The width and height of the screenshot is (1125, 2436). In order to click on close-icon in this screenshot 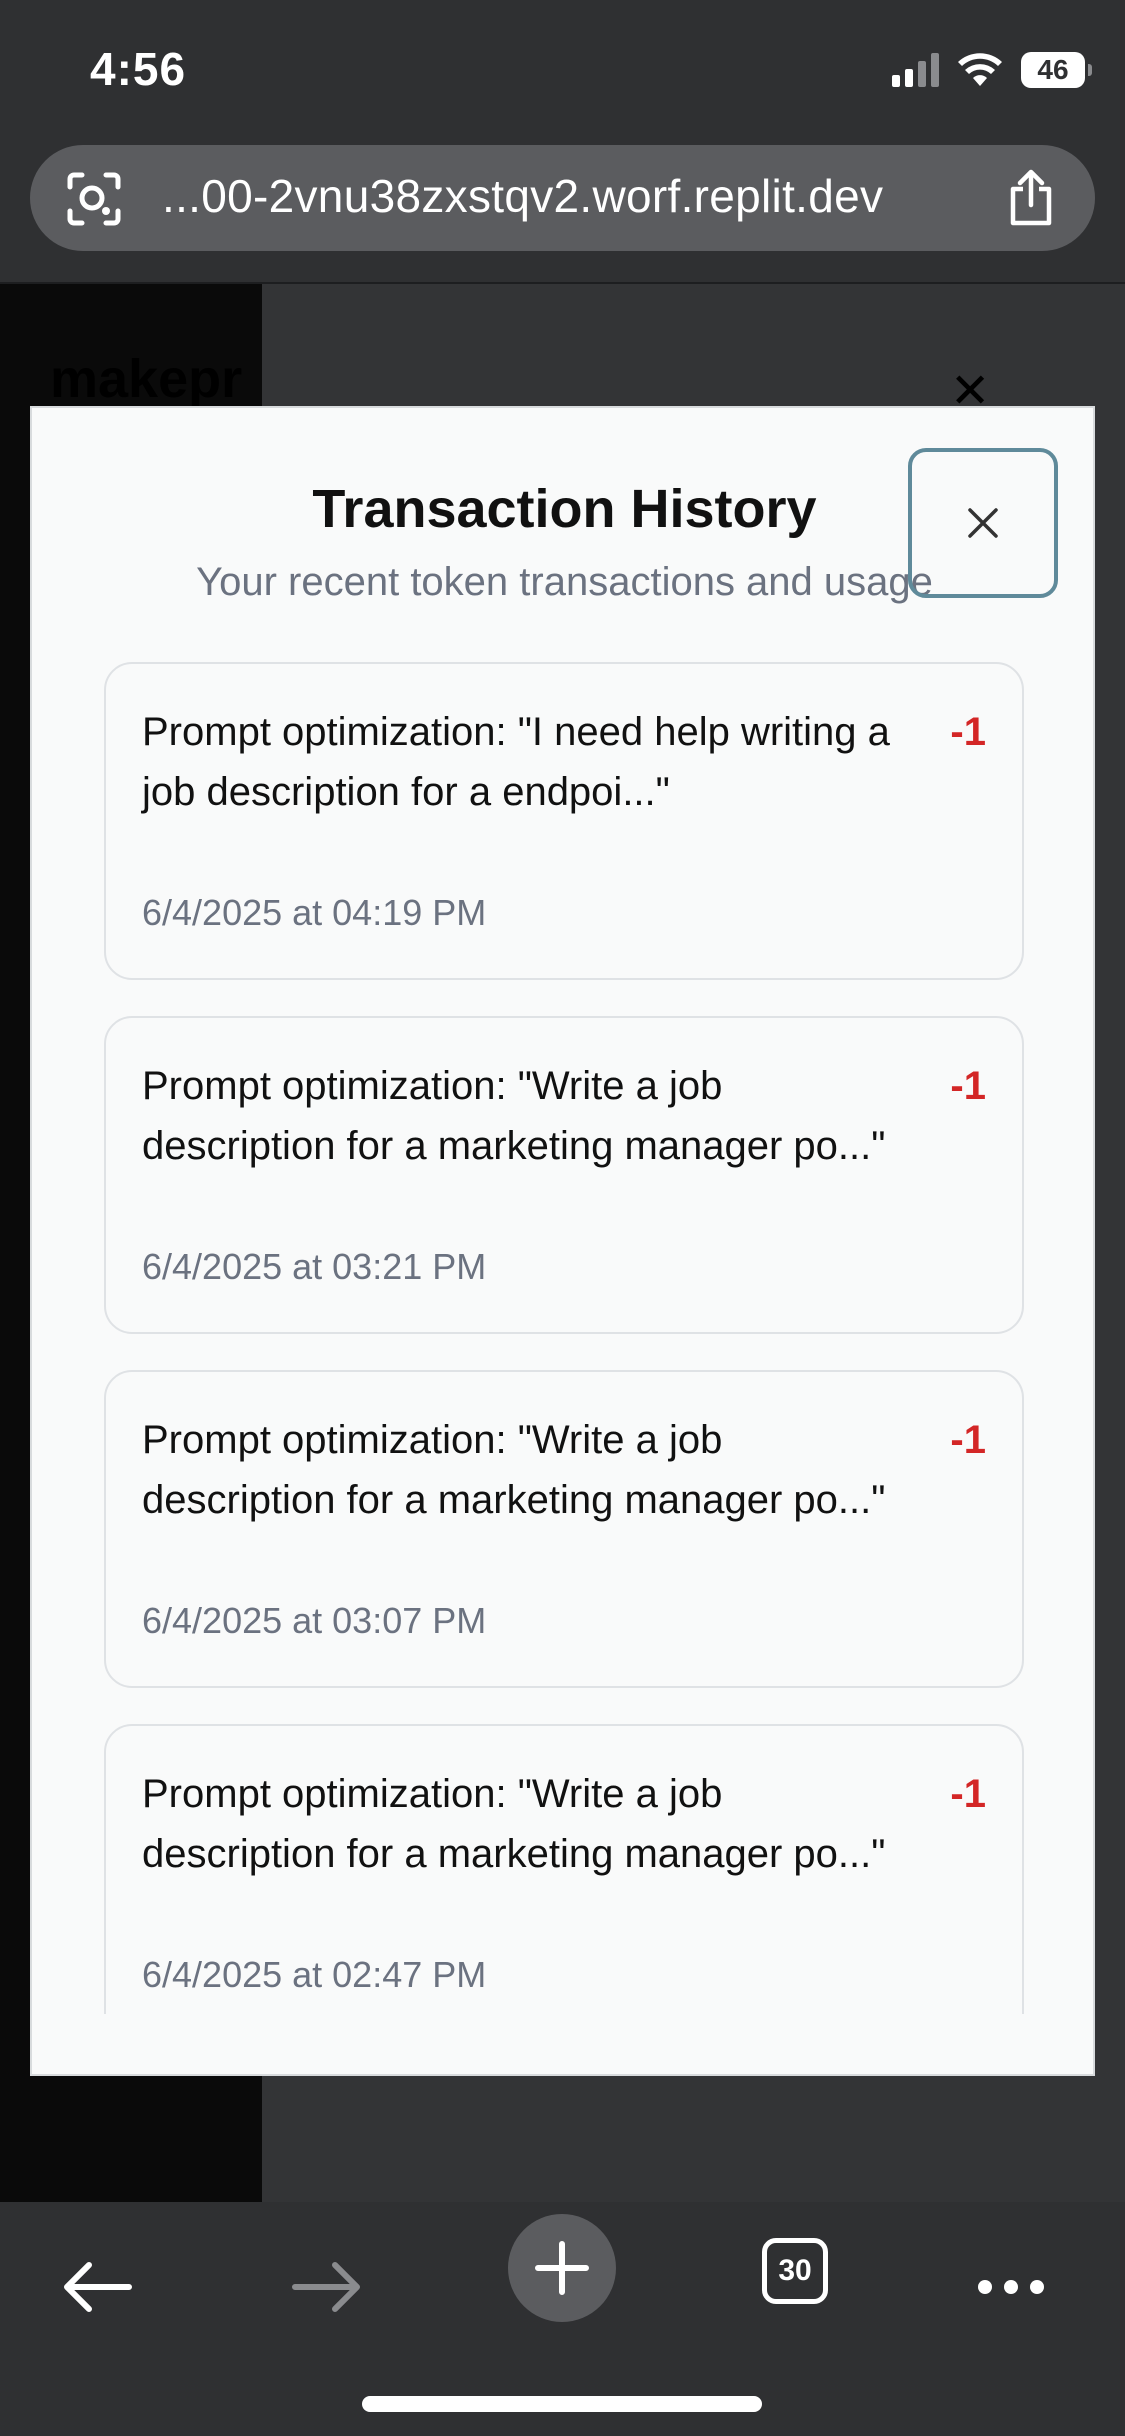, I will do `click(983, 523)`.